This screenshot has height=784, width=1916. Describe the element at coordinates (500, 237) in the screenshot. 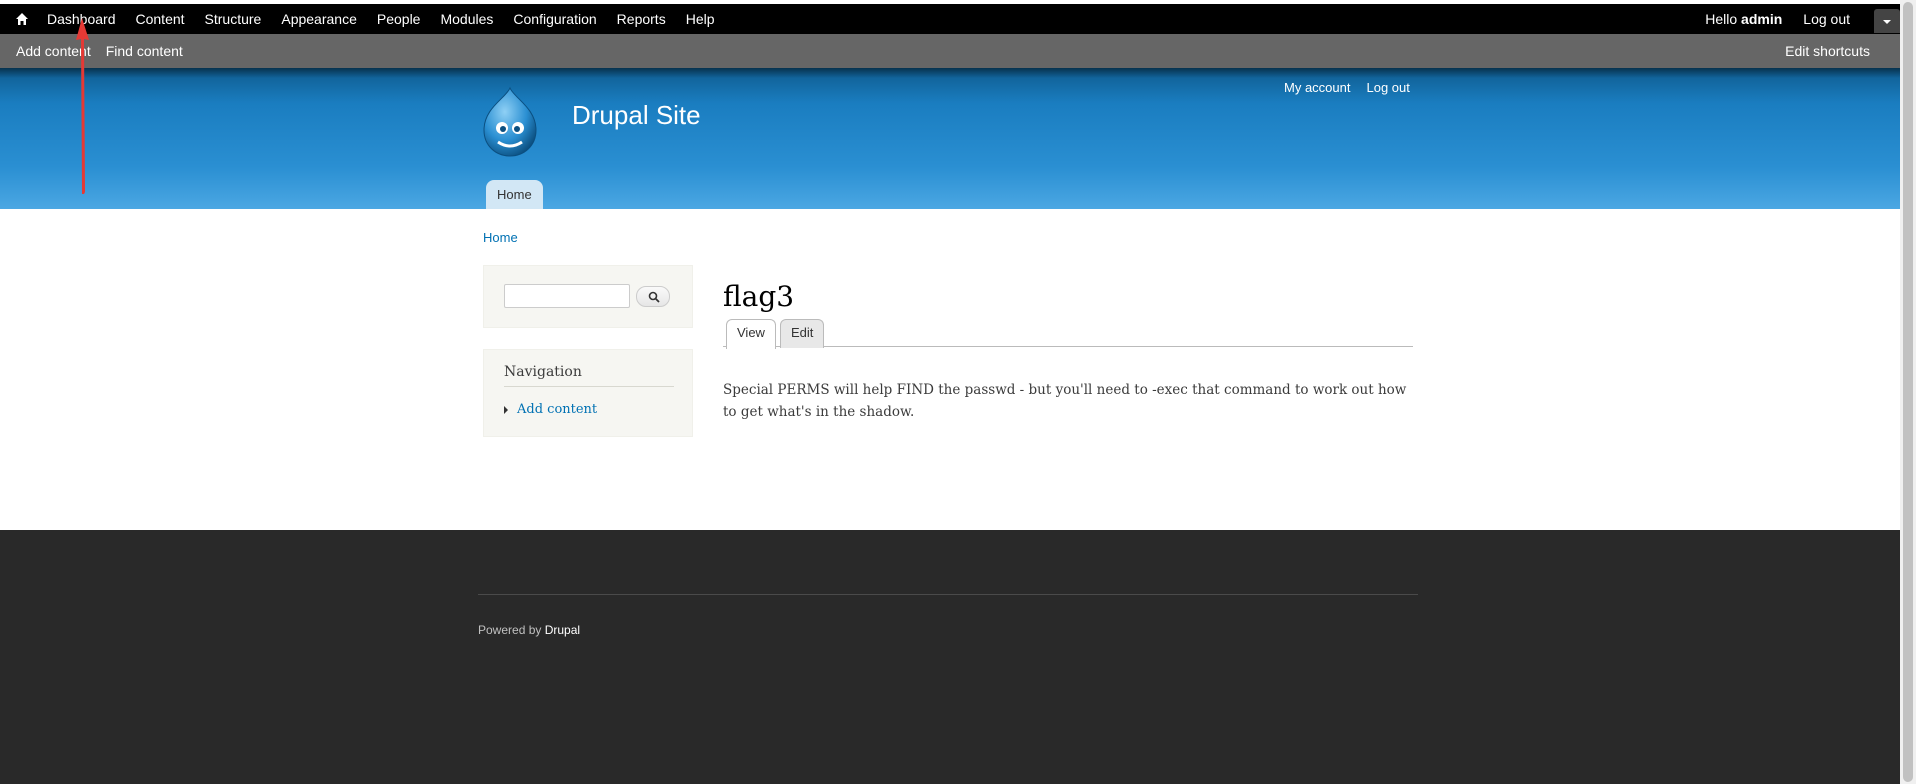

I see `breadcrumb: Home` at that location.